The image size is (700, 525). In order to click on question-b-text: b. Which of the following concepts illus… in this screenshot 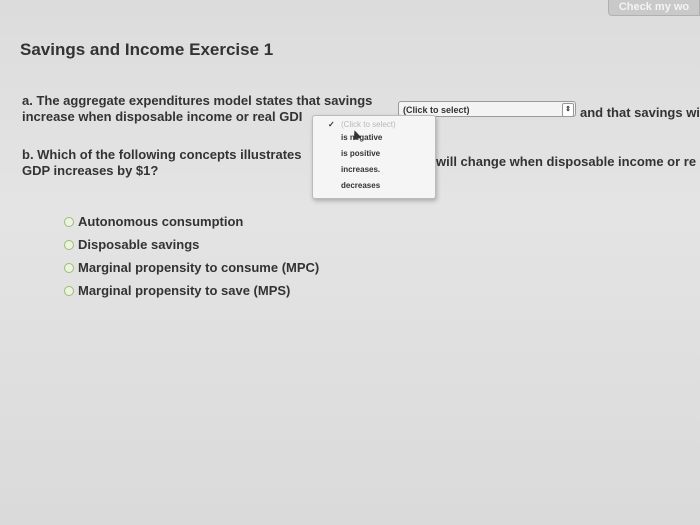, I will do `click(162, 154)`.